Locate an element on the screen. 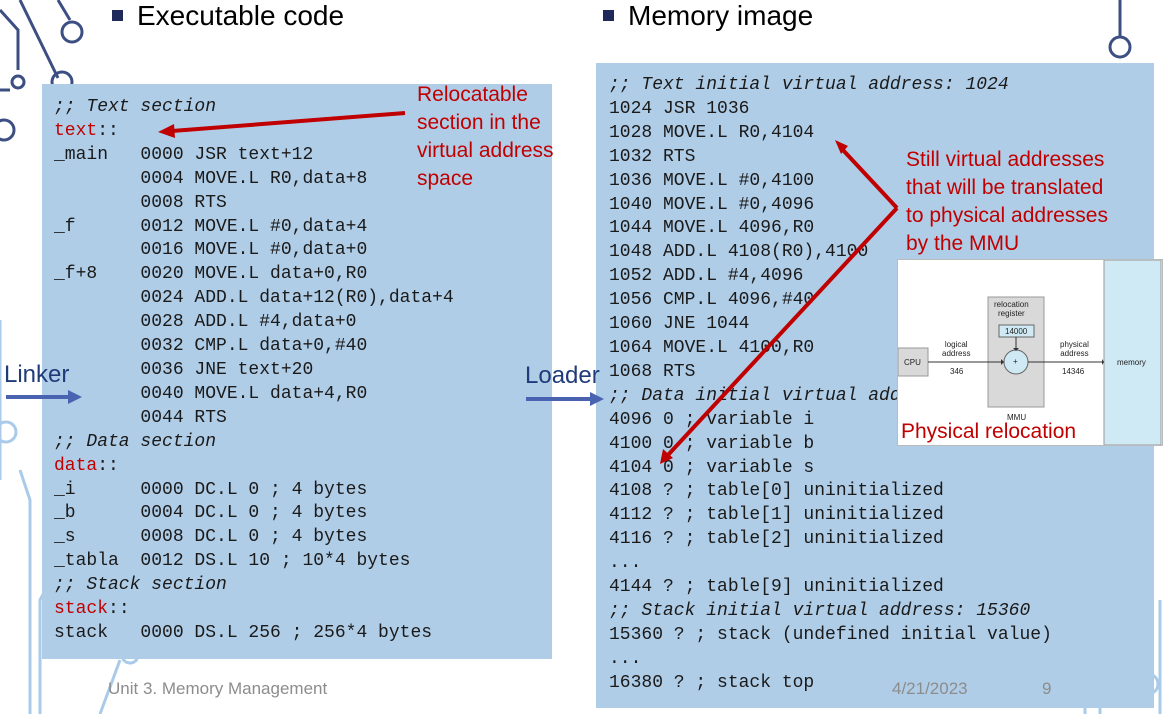 This screenshot has height=714, width=1167. loader-arrow is located at coordinates (565, 399).